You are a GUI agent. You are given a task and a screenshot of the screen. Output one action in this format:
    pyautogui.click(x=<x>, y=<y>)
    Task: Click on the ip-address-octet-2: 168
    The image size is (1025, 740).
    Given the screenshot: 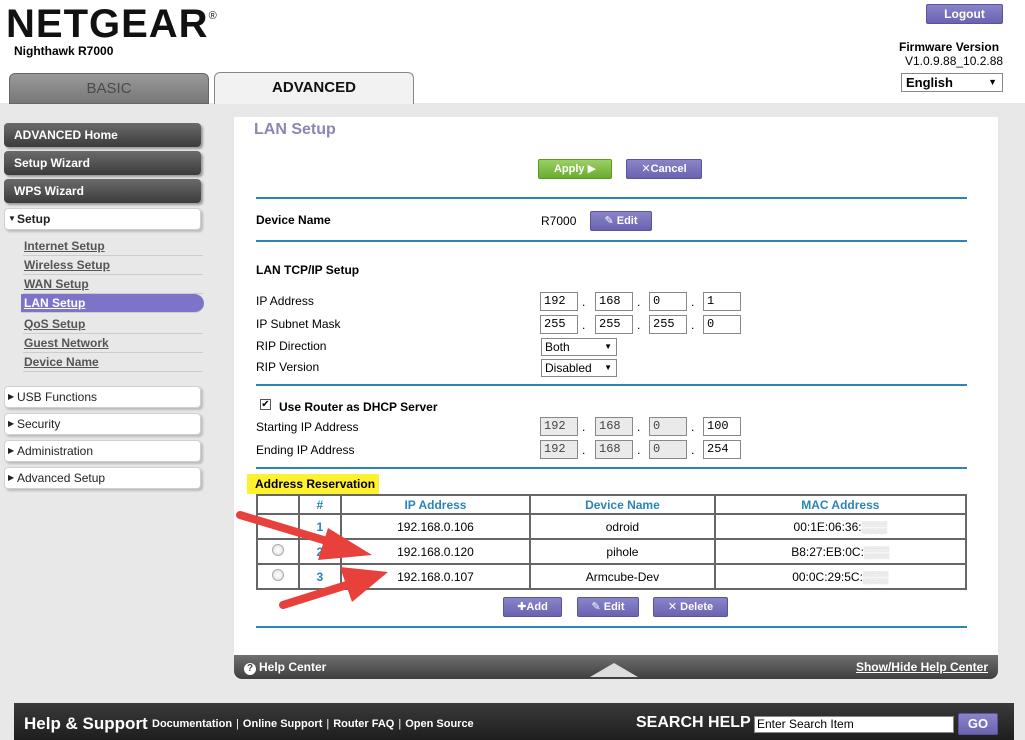 What is the action you would take?
    pyautogui.click(x=614, y=301)
    